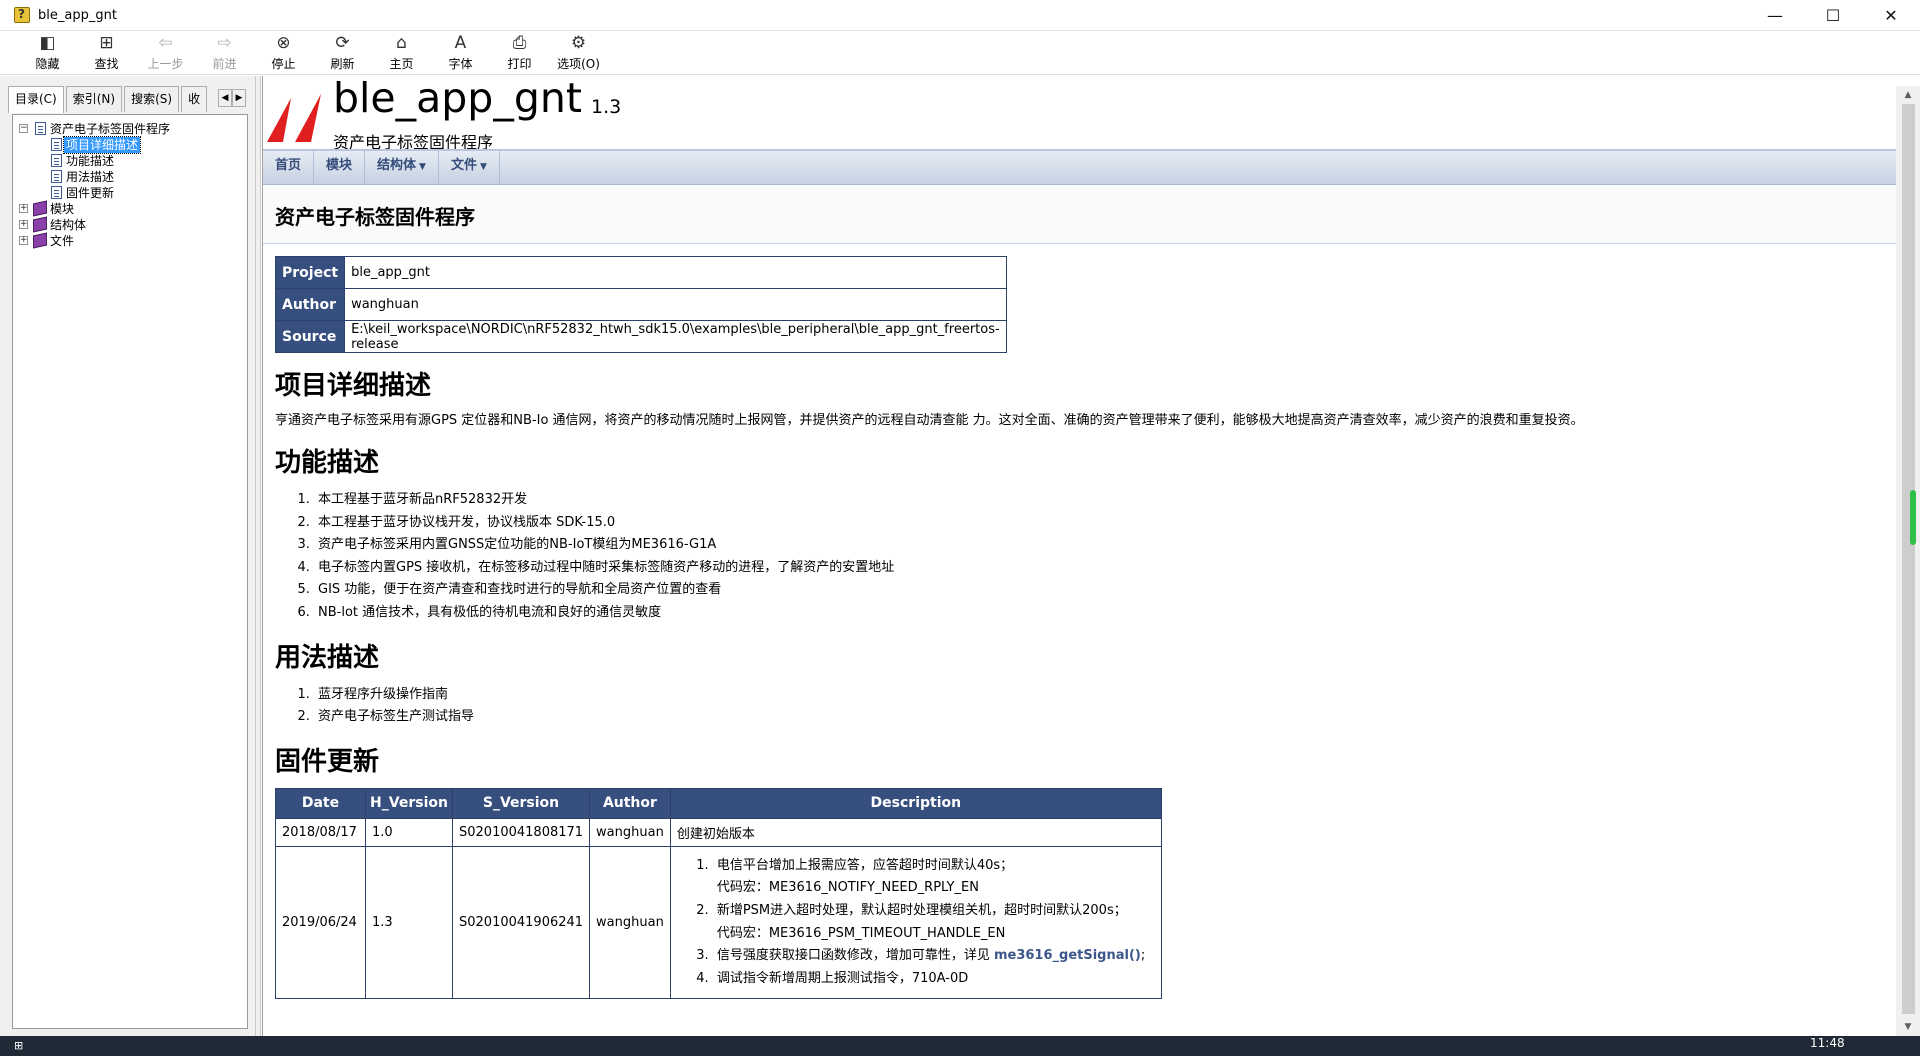 This screenshot has width=1920, height=1056. I want to click on locate-icon: ⊞, so click(106, 43).